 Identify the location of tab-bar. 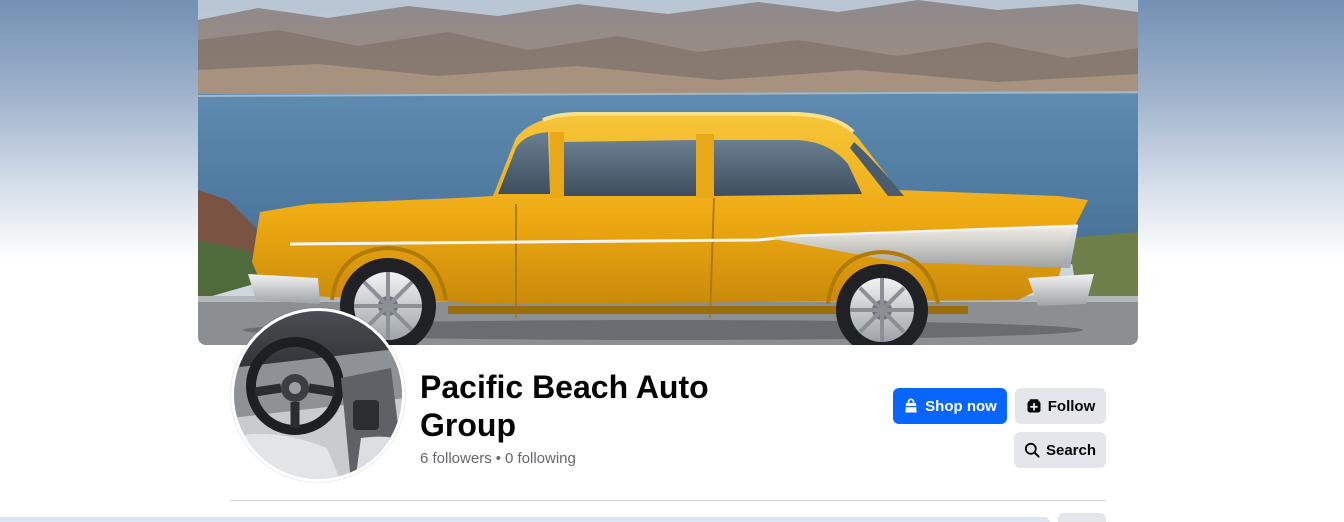
(525, 519).